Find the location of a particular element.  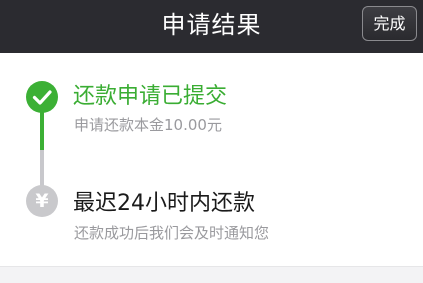

done-button: 完成 is located at coordinates (389, 23).